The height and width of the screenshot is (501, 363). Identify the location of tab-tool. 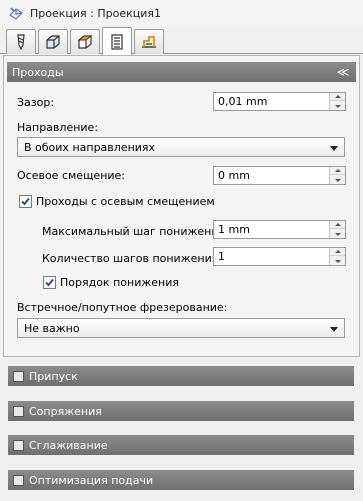
(21, 41).